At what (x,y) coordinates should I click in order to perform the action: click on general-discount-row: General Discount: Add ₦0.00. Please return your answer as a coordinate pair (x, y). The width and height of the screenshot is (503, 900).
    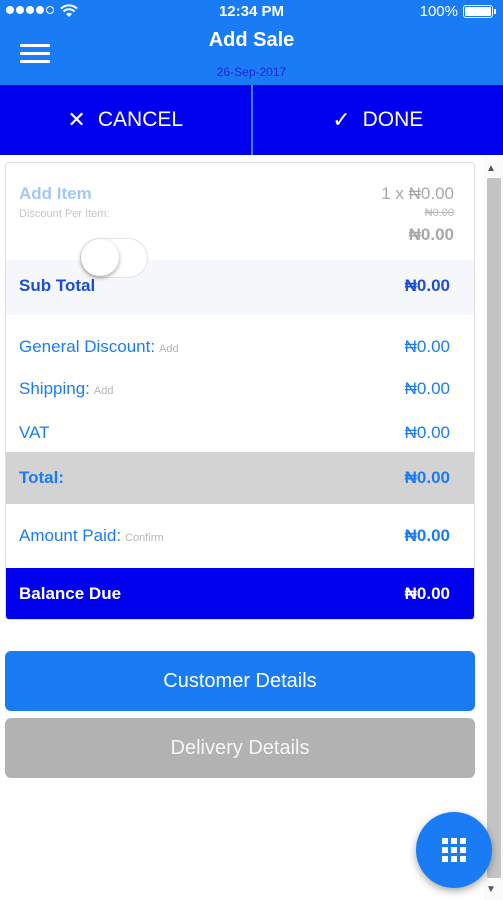
    Looking at the image, I should click on (240, 337).